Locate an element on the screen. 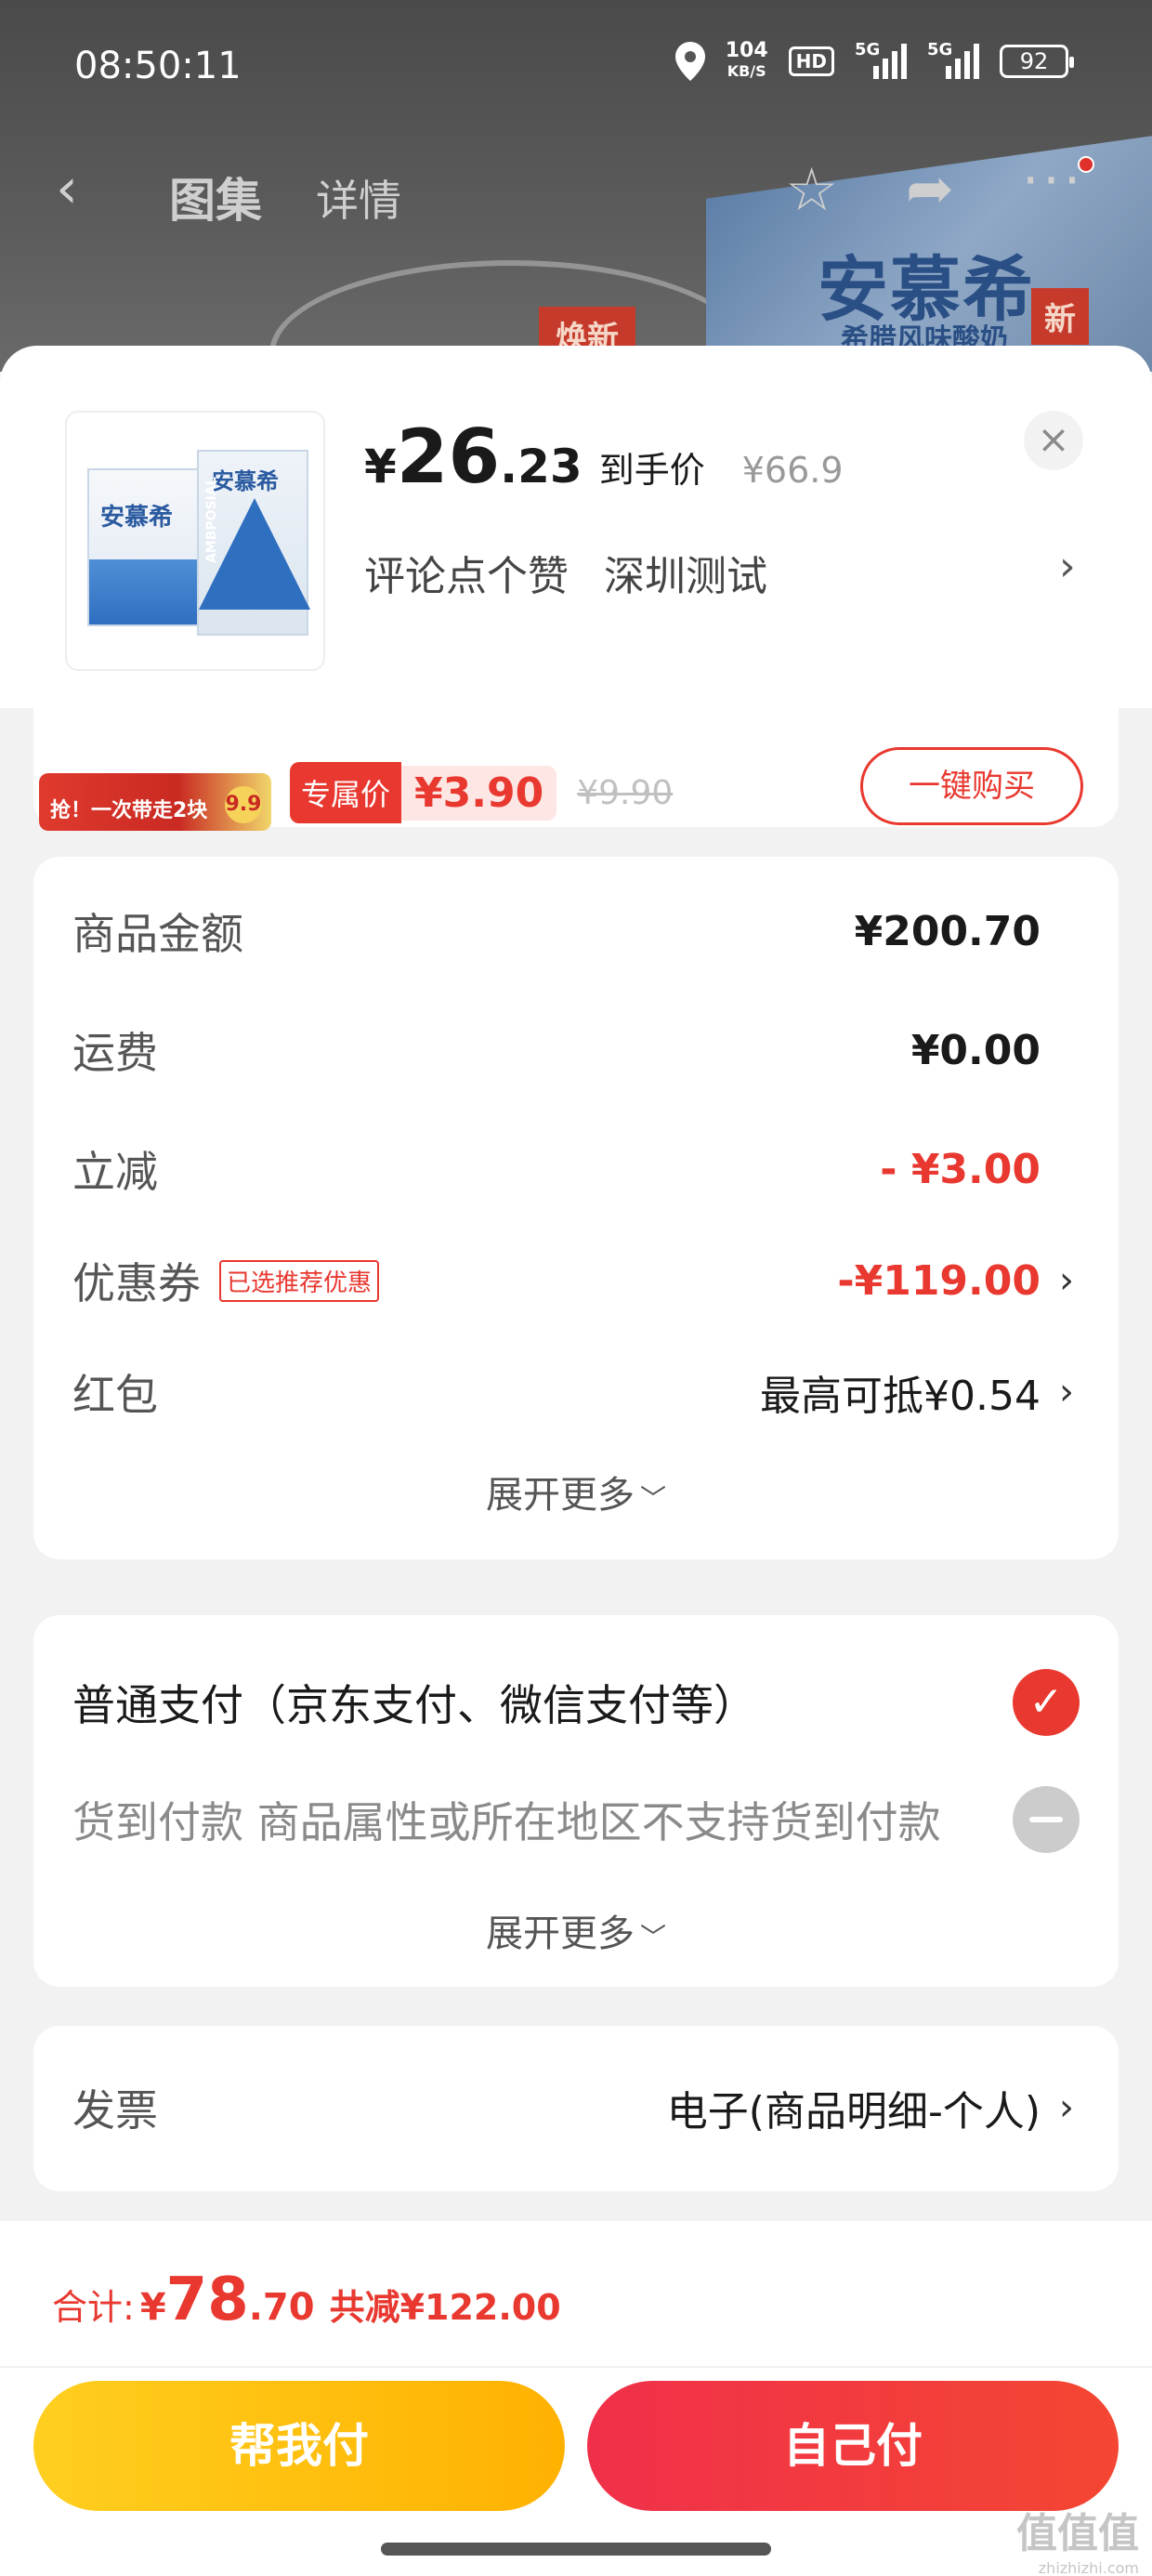 The image size is (1152, 2576). invoice-row: 发票 电子(商品明细-个人) › is located at coordinates (576, 2108).